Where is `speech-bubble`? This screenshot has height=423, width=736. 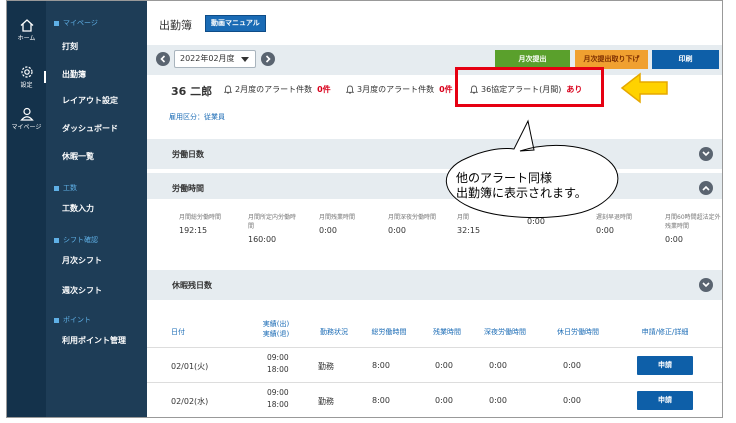
speech-bubble is located at coordinates (532, 169).